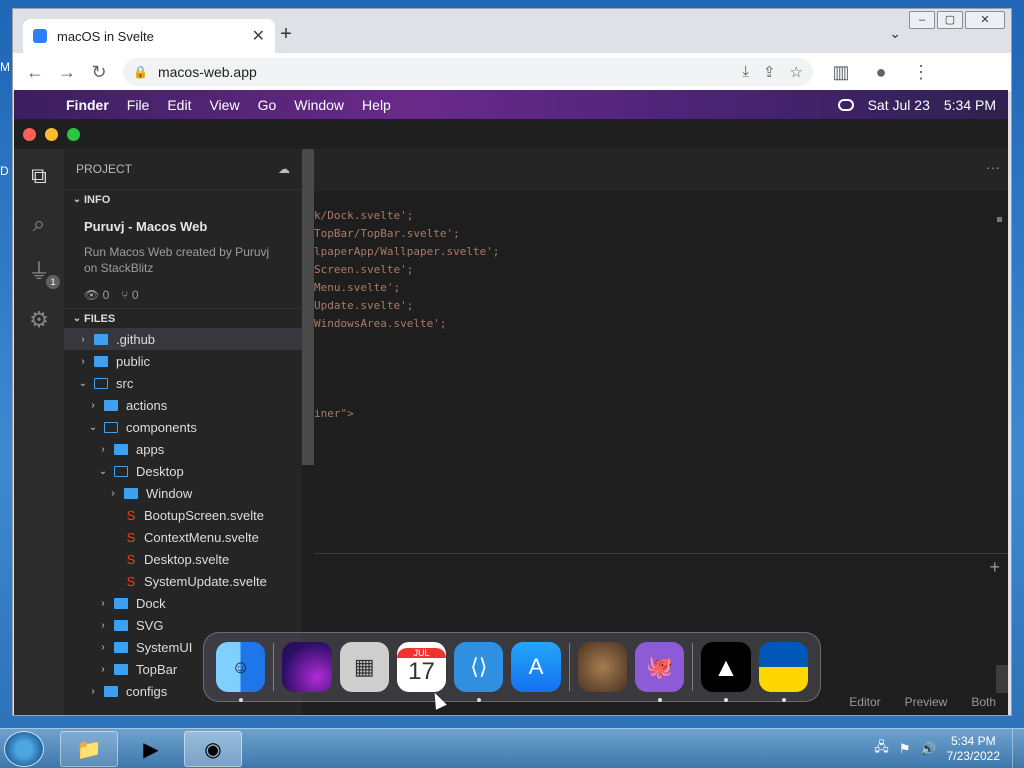  Describe the element at coordinates (899, 105) in the screenshot. I see `menubar-date: Sat Jul 23` at that location.